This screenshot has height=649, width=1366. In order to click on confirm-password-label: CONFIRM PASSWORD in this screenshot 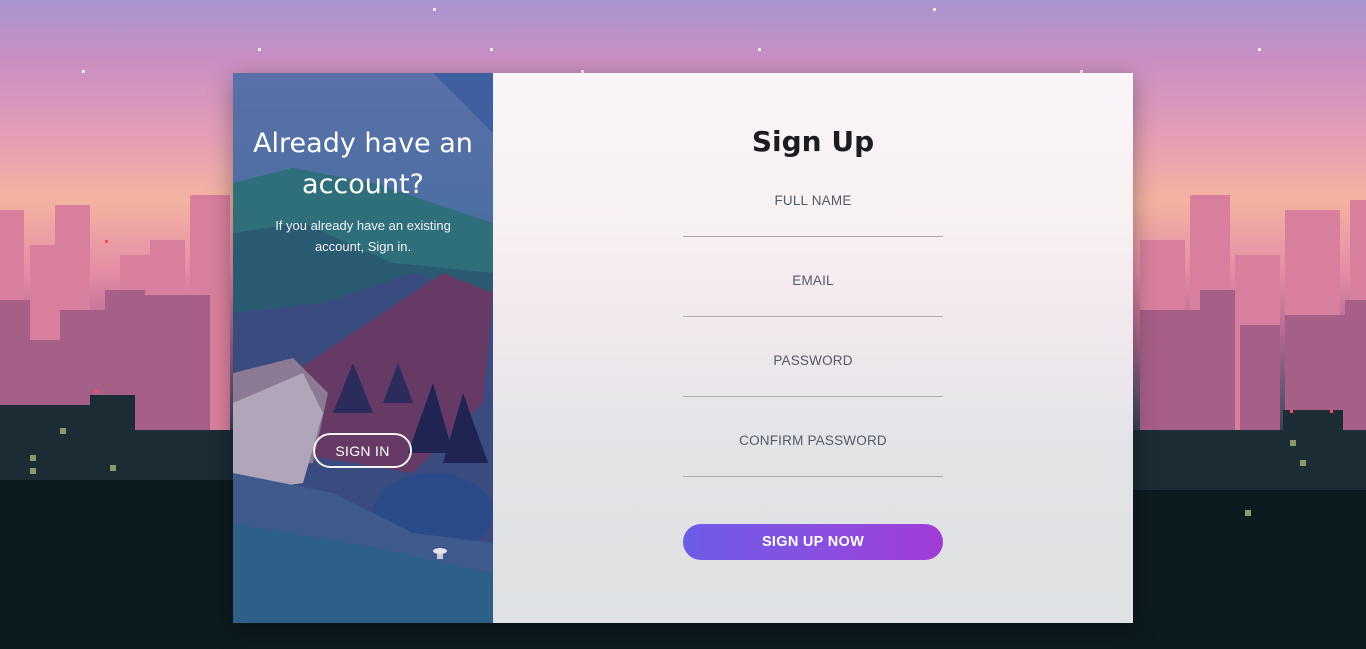, I will do `click(813, 440)`.